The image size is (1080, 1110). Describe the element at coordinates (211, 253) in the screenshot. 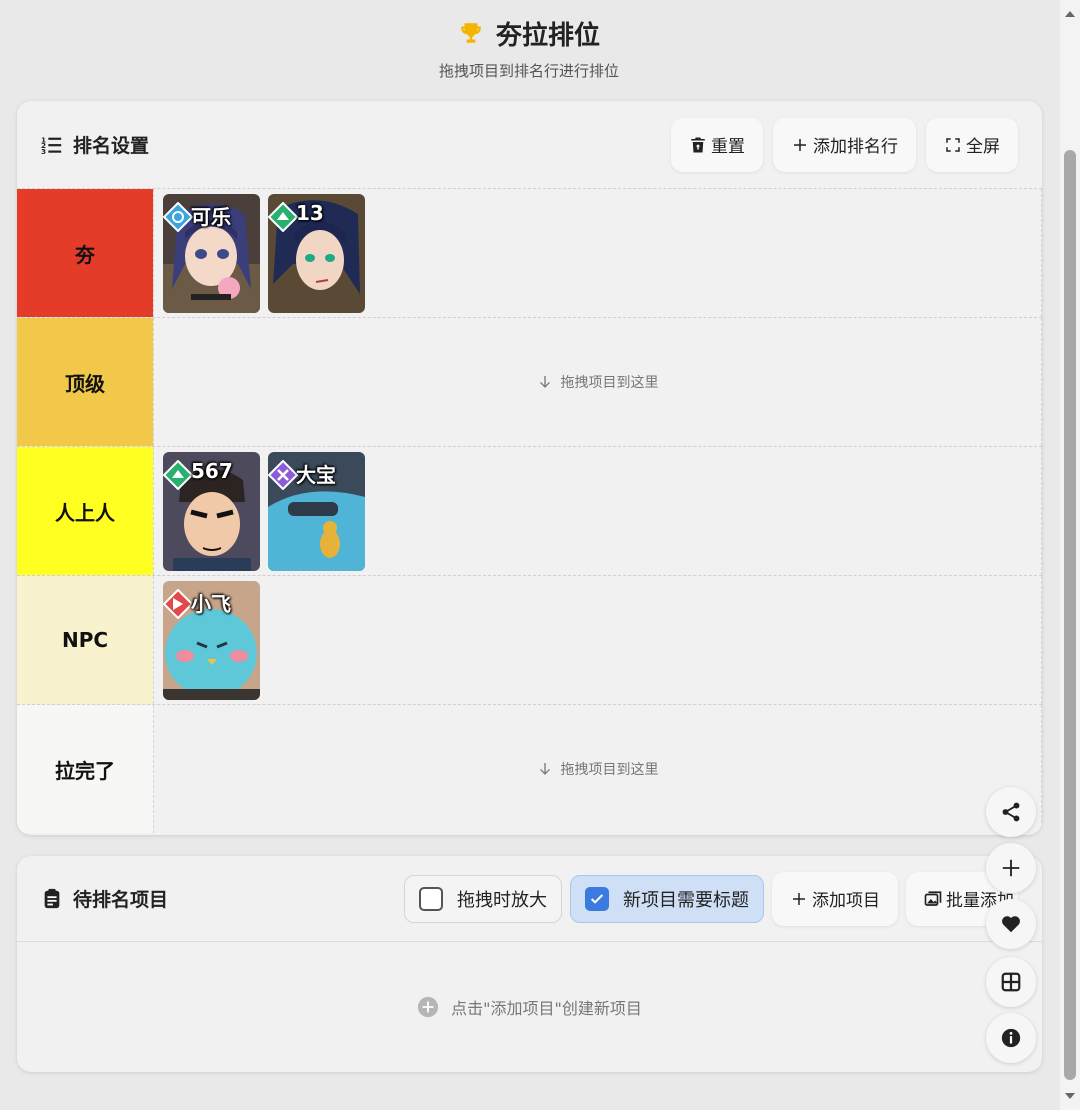

I see `item-card: 可乐` at that location.